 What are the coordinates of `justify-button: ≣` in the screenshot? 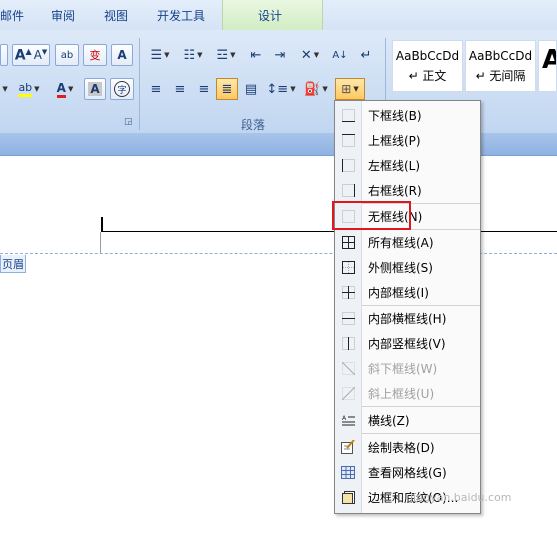 It's located at (227, 89).